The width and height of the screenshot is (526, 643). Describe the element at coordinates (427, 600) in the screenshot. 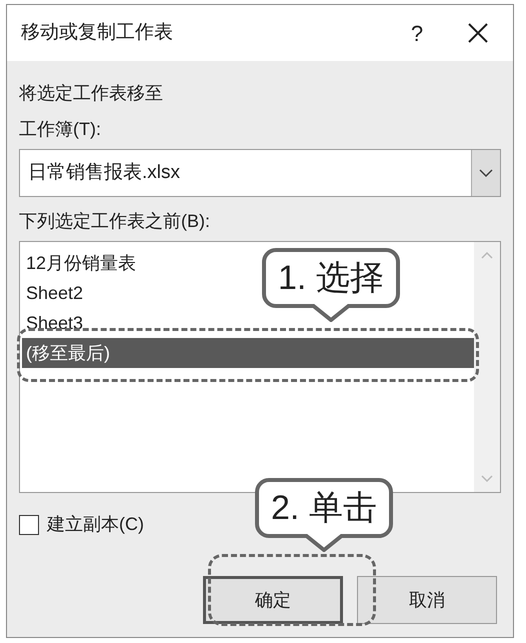

I see `cancel-button: 取消` at that location.